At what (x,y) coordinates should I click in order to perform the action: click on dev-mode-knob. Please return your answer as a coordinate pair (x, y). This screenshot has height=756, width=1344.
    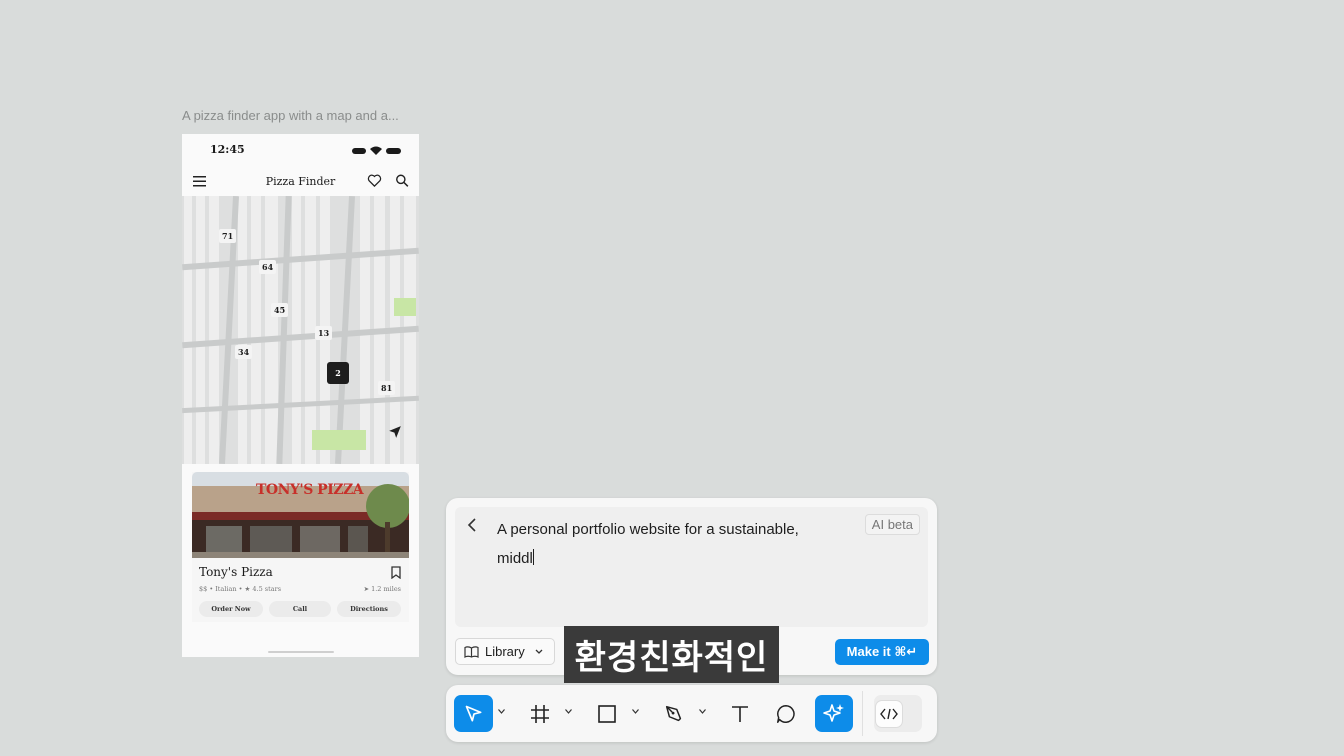
    Looking at the image, I should click on (889, 713).